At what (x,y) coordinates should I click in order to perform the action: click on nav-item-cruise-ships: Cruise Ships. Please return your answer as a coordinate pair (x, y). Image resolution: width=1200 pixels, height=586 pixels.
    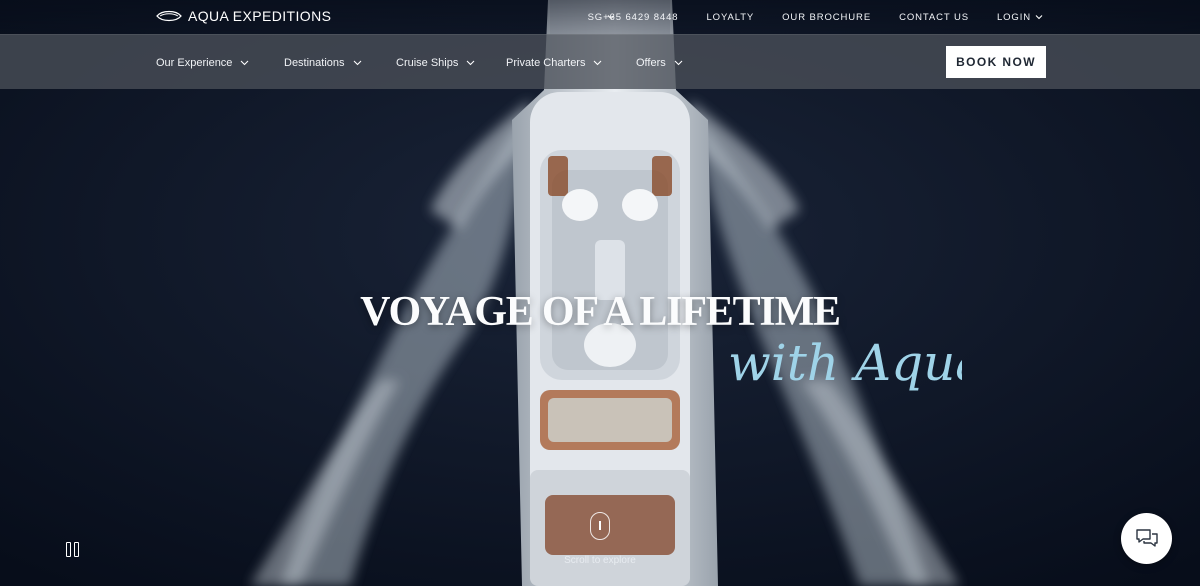
    Looking at the image, I should click on (451, 63).